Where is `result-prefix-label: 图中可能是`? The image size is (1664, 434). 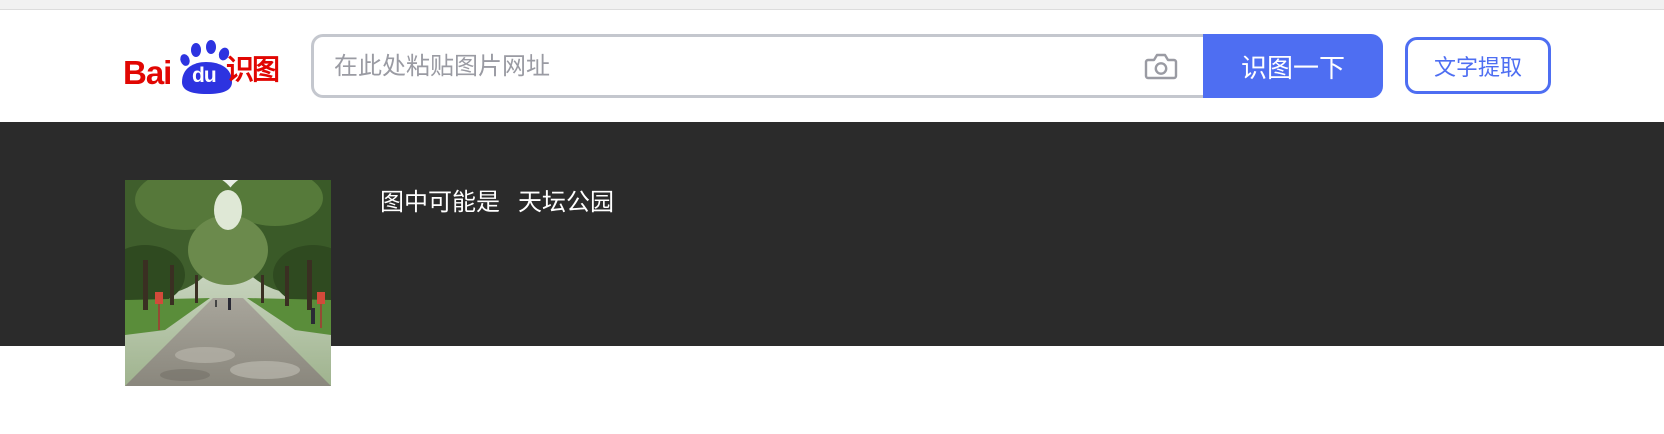
result-prefix-label: 图中可能是 is located at coordinates (440, 202).